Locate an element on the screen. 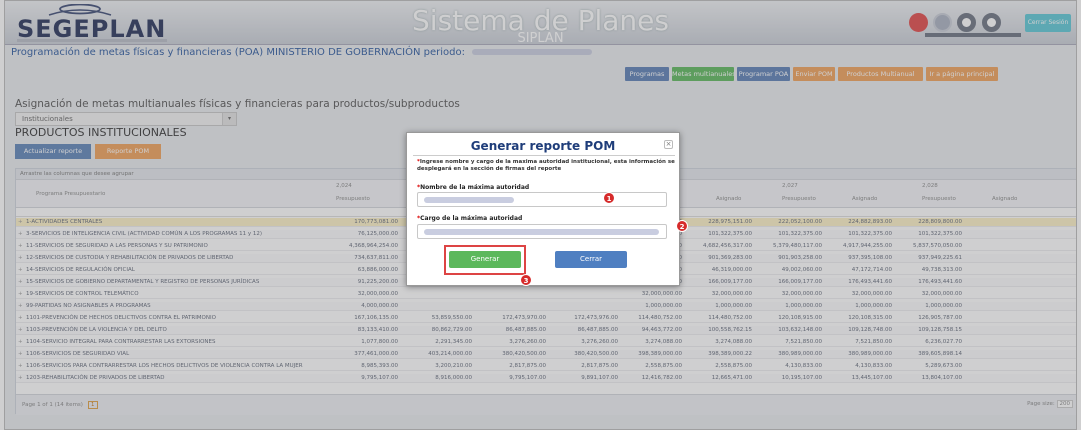 Image resolution: width=1081 pixels, height=430 pixels. dialog-title: Generar reporte POM is located at coordinates (543, 146).